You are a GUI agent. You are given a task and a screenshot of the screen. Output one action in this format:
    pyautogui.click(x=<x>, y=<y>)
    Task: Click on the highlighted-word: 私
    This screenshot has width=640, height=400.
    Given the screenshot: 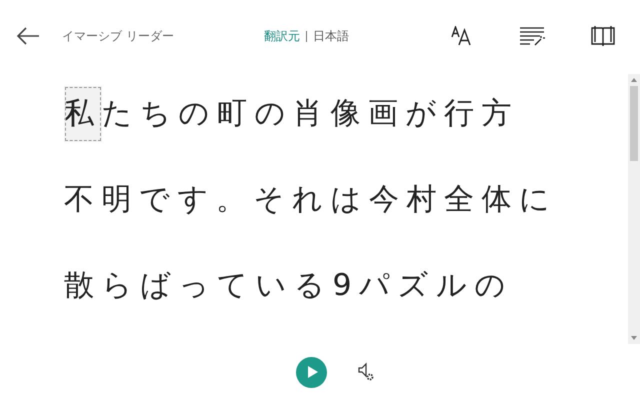 What is the action you would take?
    pyautogui.click(x=83, y=114)
    